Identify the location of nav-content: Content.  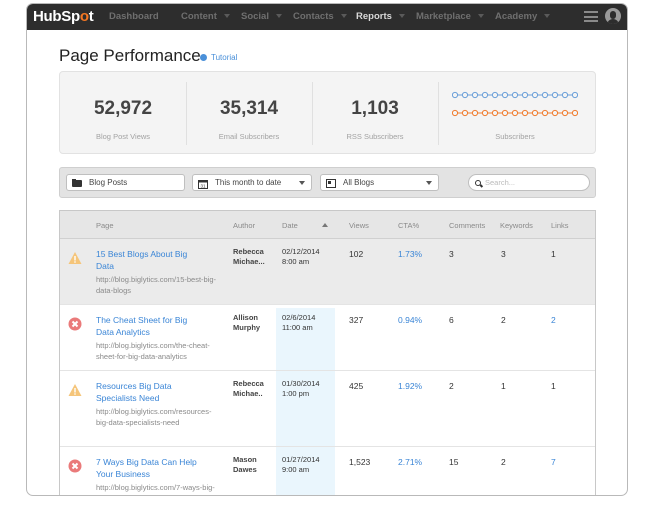
(205, 16).